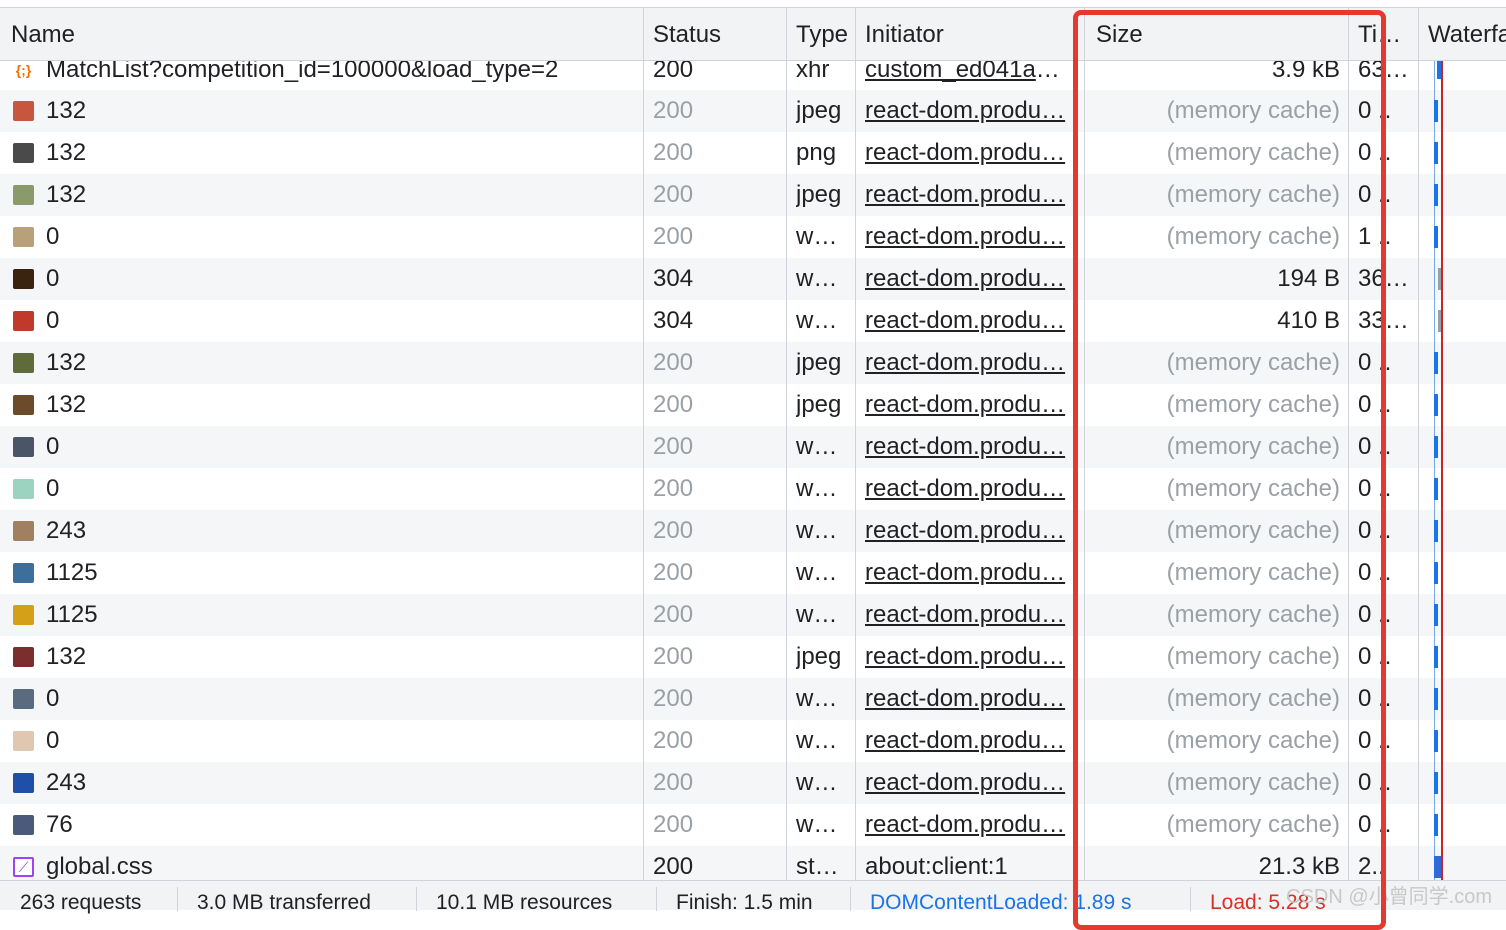 The height and width of the screenshot is (930, 1506). What do you see at coordinates (1001, 902) in the screenshot?
I see `summary-domcontentloaded: DOMContentLoaded: 1.89 s` at bounding box center [1001, 902].